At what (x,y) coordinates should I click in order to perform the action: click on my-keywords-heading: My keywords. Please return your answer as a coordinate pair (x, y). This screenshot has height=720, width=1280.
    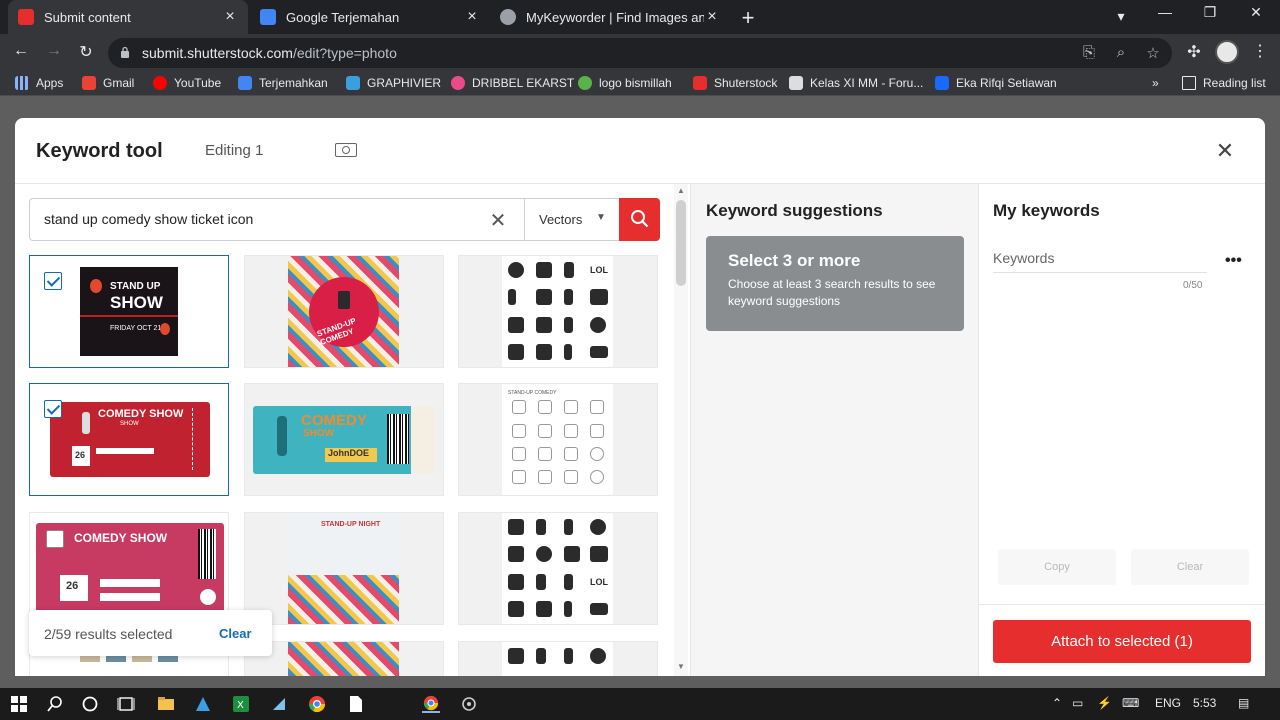
    Looking at the image, I should click on (1046, 210).